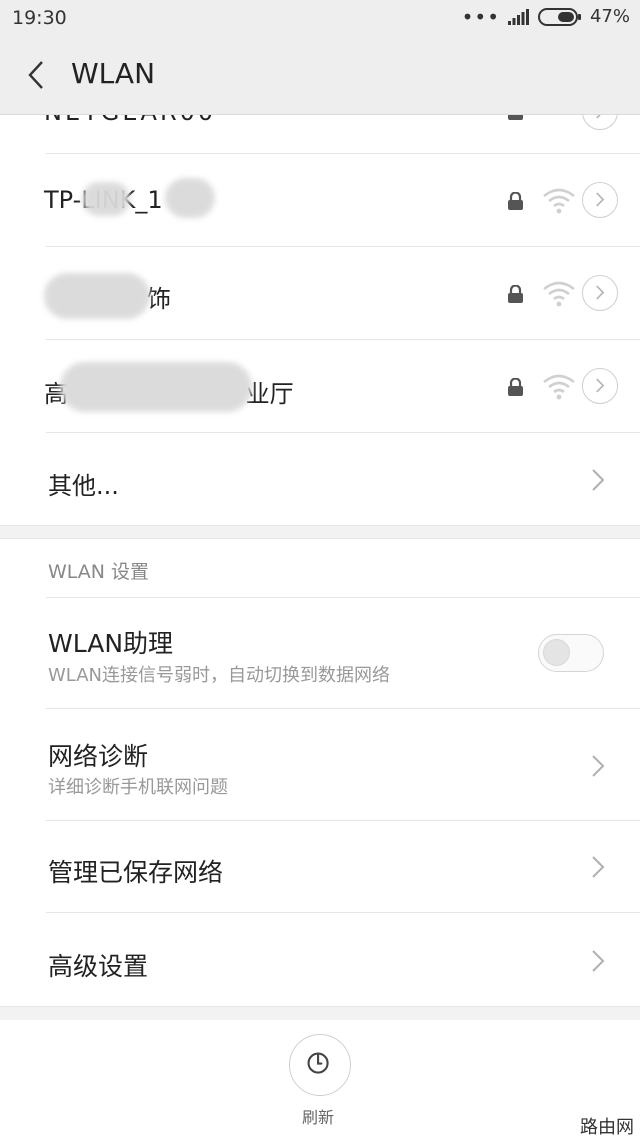 This screenshot has width=640, height=1139. I want to click on battery-icon, so click(559, 16).